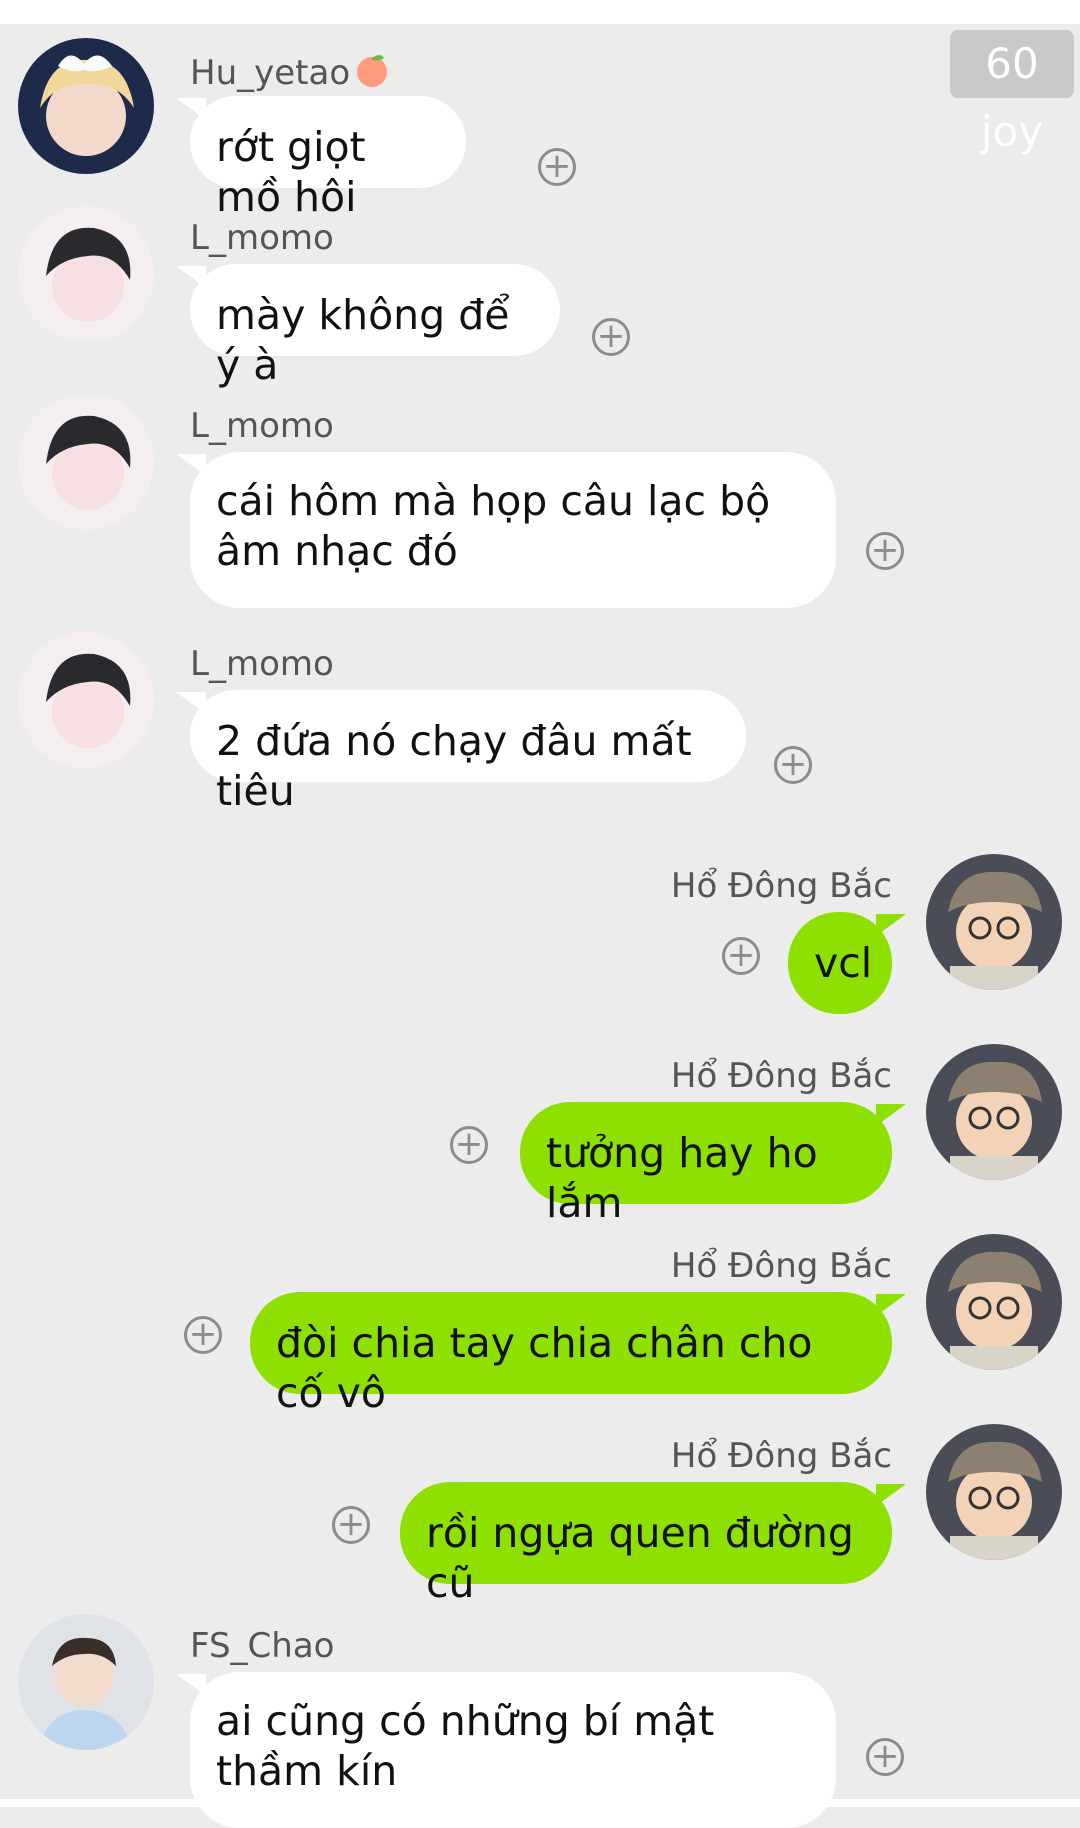  What do you see at coordinates (540, 12) in the screenshot?
I see `status-bar-strip` at bounding box center [540, 12].